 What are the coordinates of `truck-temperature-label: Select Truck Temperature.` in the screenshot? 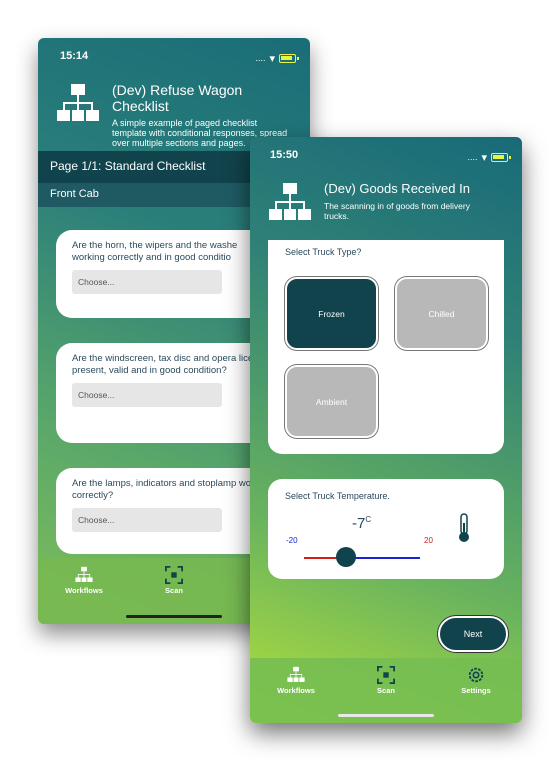 It's located at (337, 496).